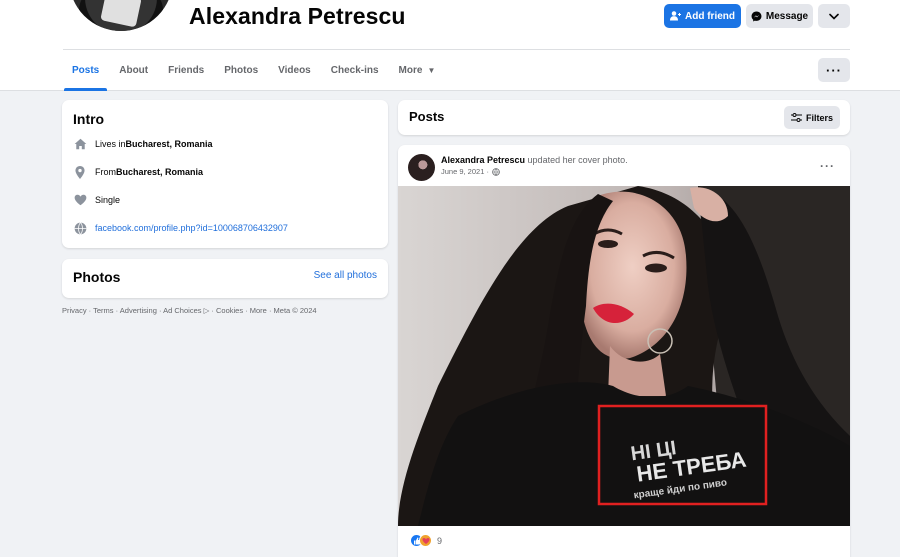 The width and height of the screenshot is (900, 557). I want to click on add-friend-label: Add friend, so click(710, 16).